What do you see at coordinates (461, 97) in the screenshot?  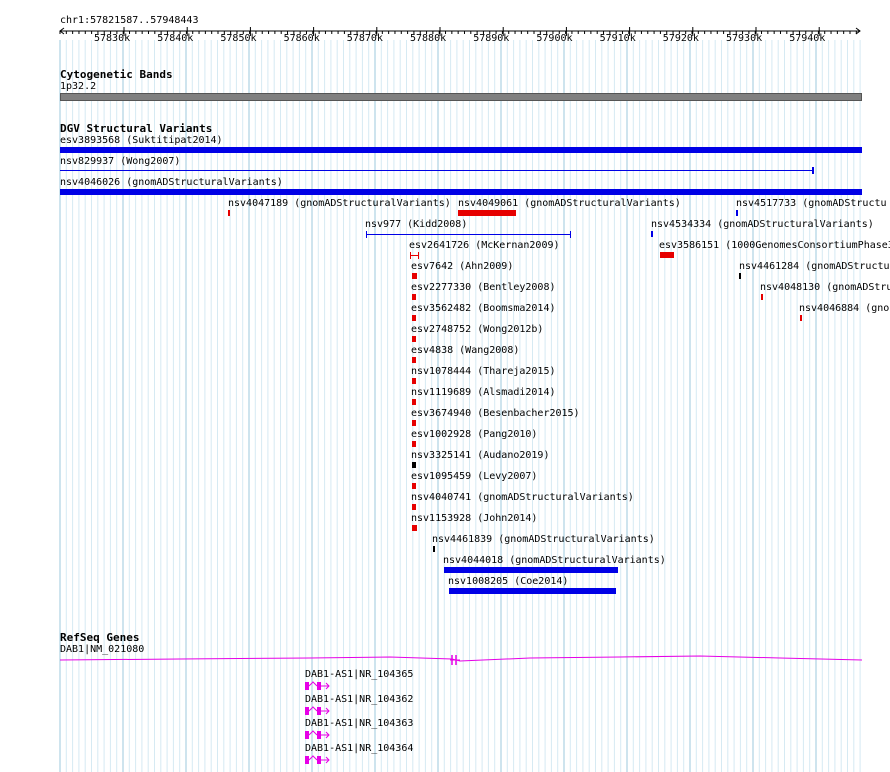 I see `cytoband-bar` at bounding box center [461, 97].